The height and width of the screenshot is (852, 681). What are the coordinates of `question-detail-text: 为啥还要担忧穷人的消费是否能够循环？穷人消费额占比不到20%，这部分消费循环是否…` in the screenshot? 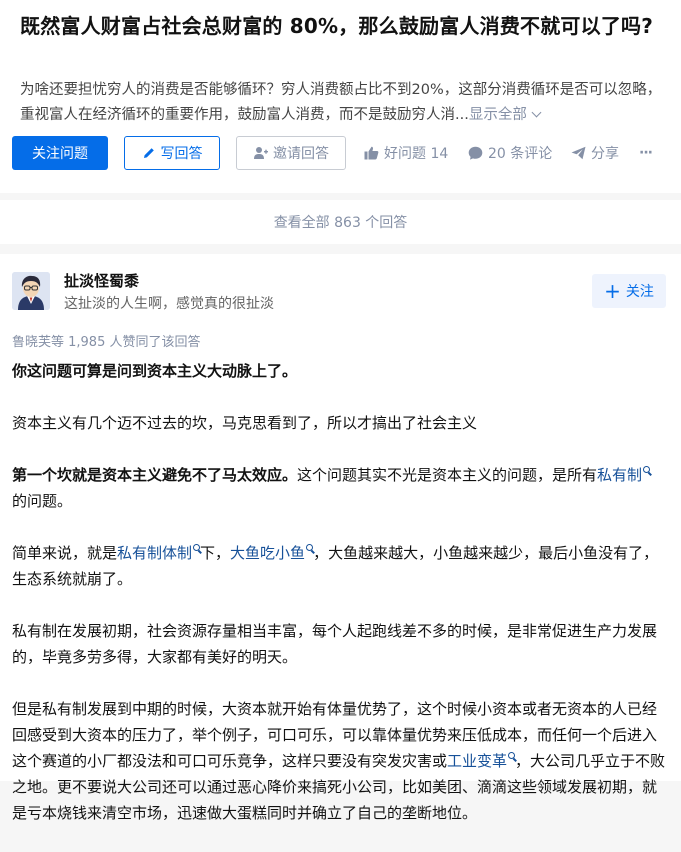 It's located at (341, 102).